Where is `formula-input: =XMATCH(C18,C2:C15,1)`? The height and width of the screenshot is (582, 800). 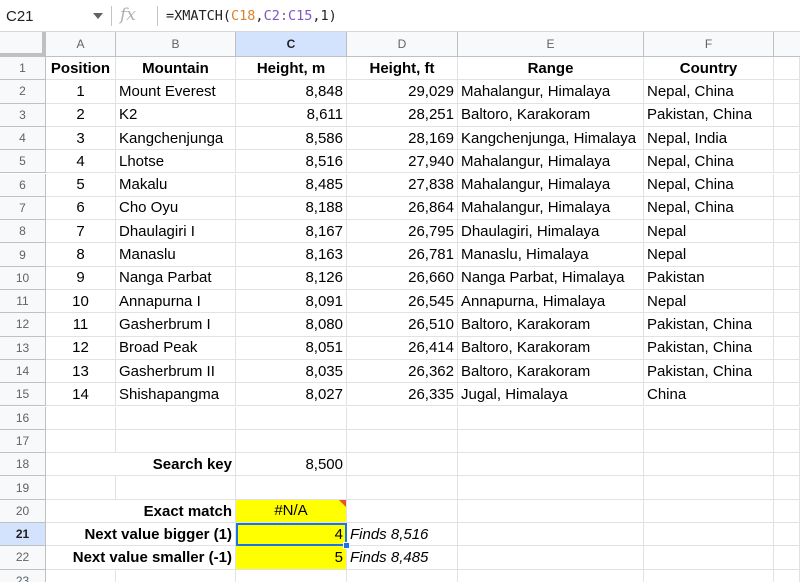 formula-input: =XMATCH(C18,C2:C15,1) is located at coordinates (251, 16).